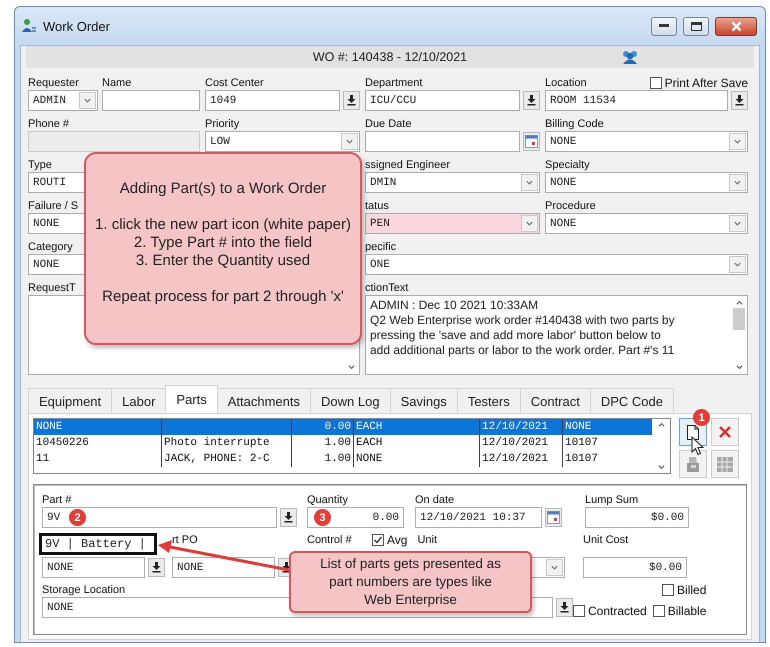  I want to click on field-label: RequestT, so click(52, 288).